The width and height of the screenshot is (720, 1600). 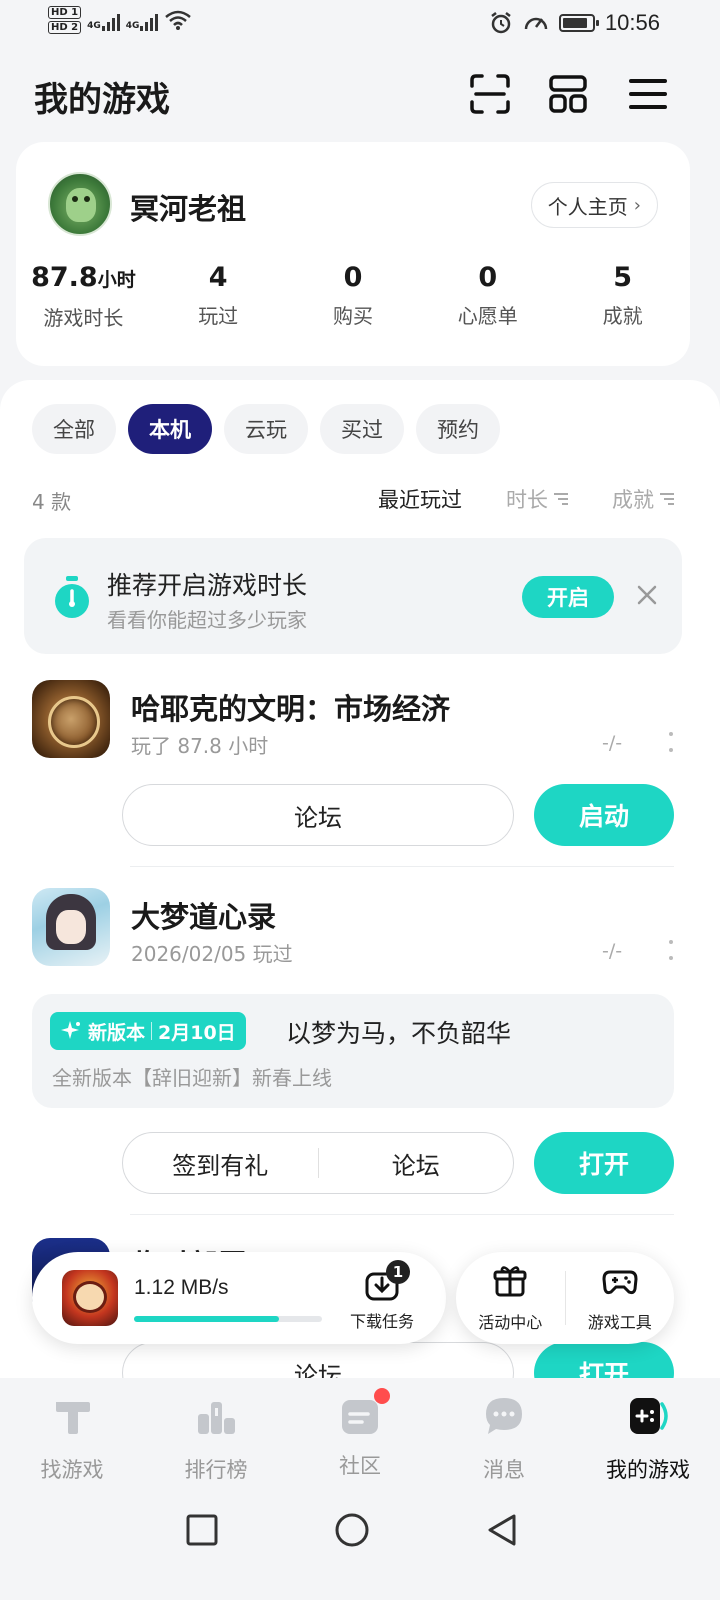 What do you see at coordinates (117, 1032) in the screenshot?
I see `new-version-label: 新版本` at bounding box center [117, 1032].